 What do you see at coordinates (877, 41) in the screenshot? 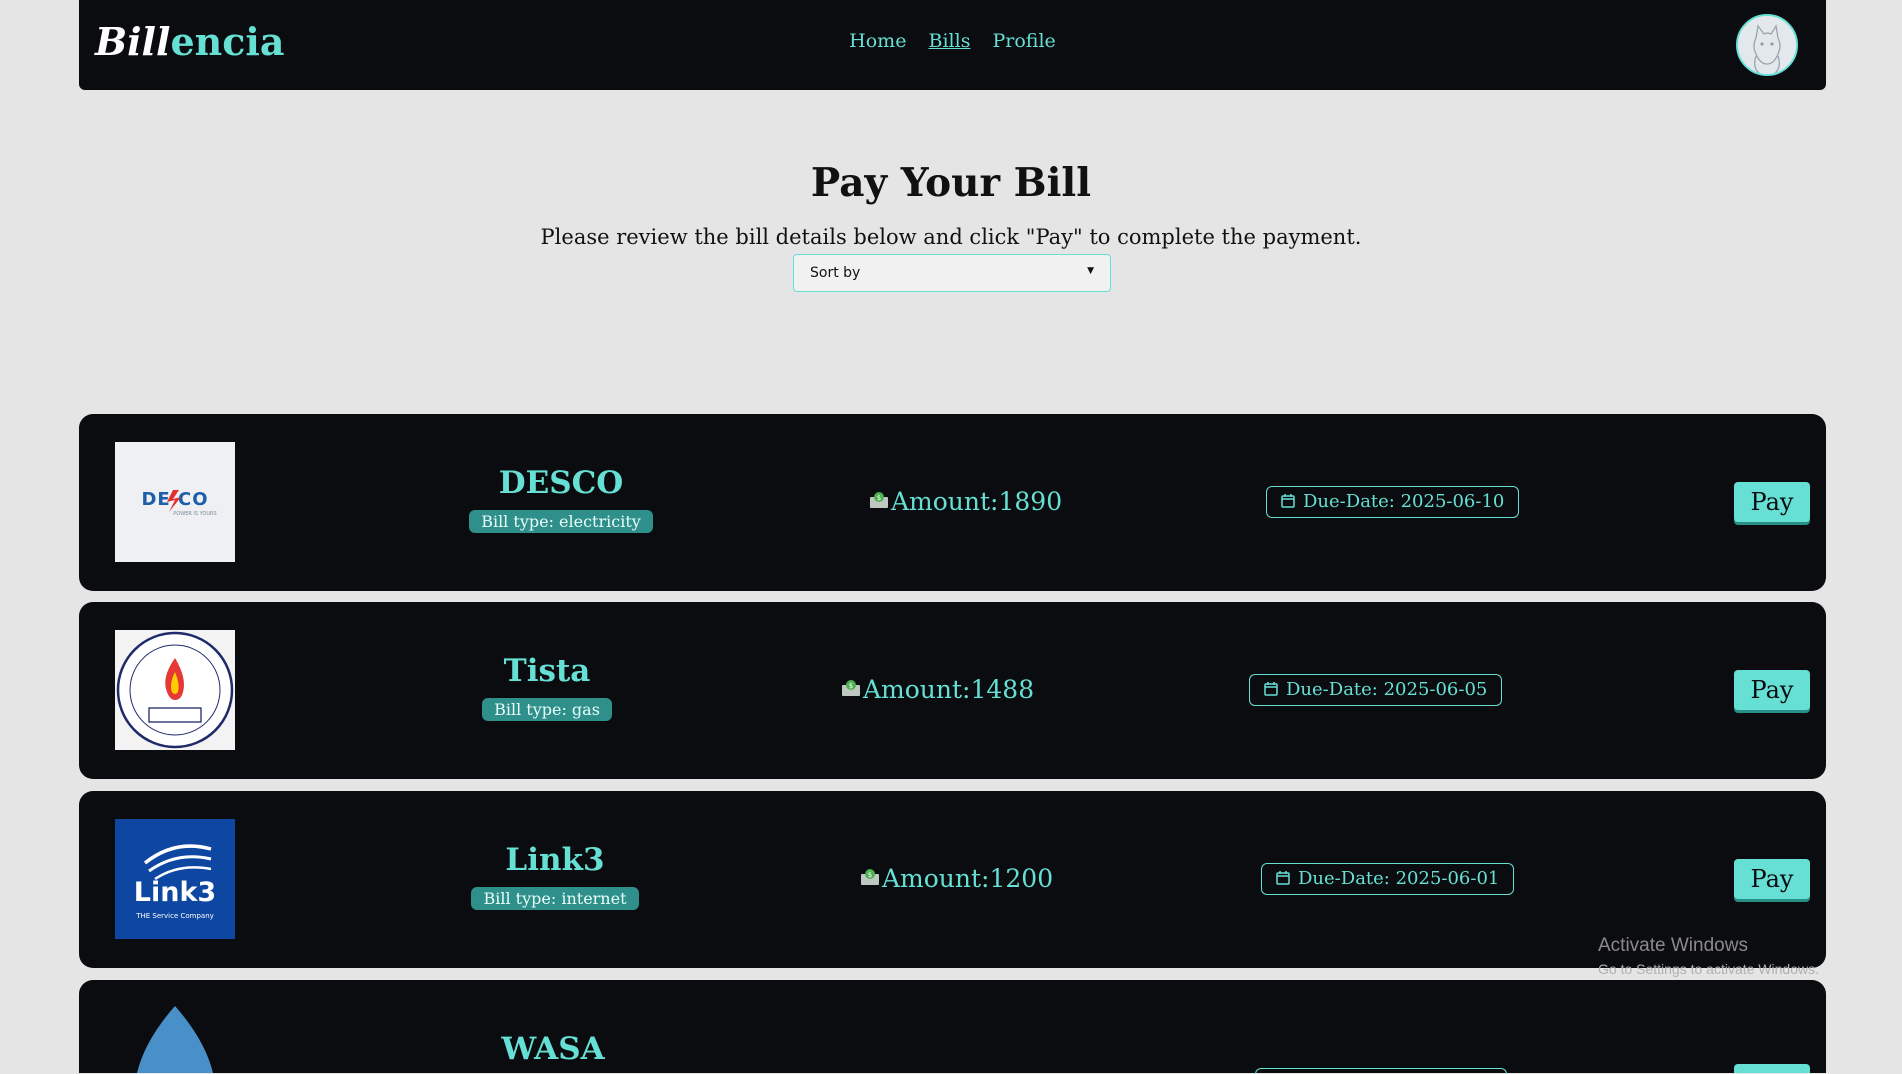
I see `nav-link-home: Home` at bounding box center [877, 41].